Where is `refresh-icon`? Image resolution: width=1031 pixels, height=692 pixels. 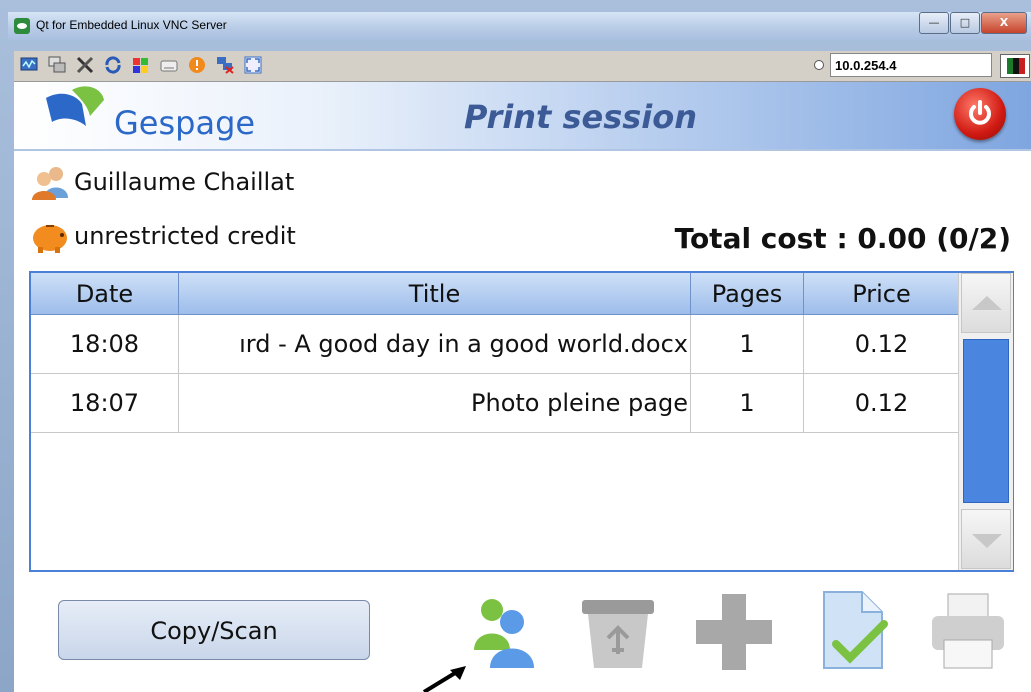
refresh-icon is located at coordinates (113, 65).